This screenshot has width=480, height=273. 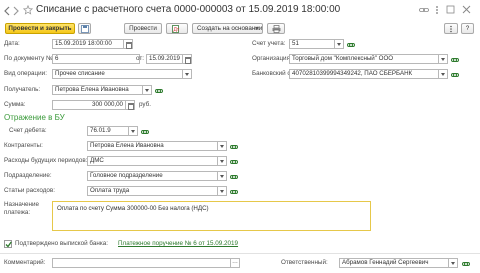 I want to click on bank-account-link-icon, so click(x=454, y=74).